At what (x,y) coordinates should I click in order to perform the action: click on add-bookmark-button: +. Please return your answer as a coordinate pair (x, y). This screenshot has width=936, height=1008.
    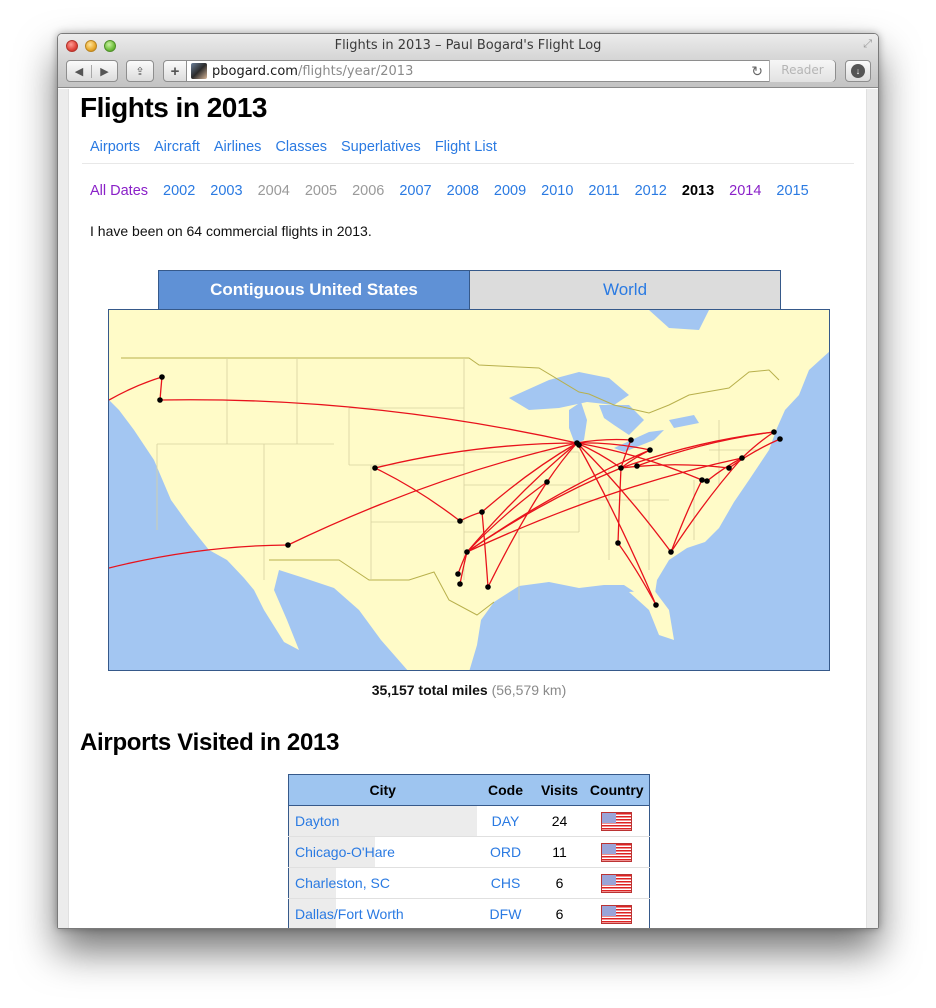
    Looking at the image, I should click on (175, 71).